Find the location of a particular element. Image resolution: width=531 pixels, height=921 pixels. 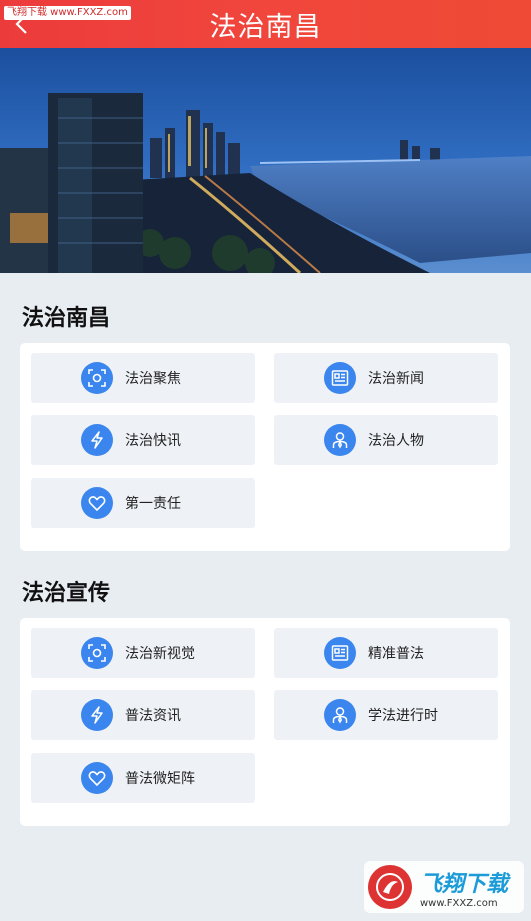

tile-fazhi-kuaixun: 法治快讯 is located at coordinates (143, 440).